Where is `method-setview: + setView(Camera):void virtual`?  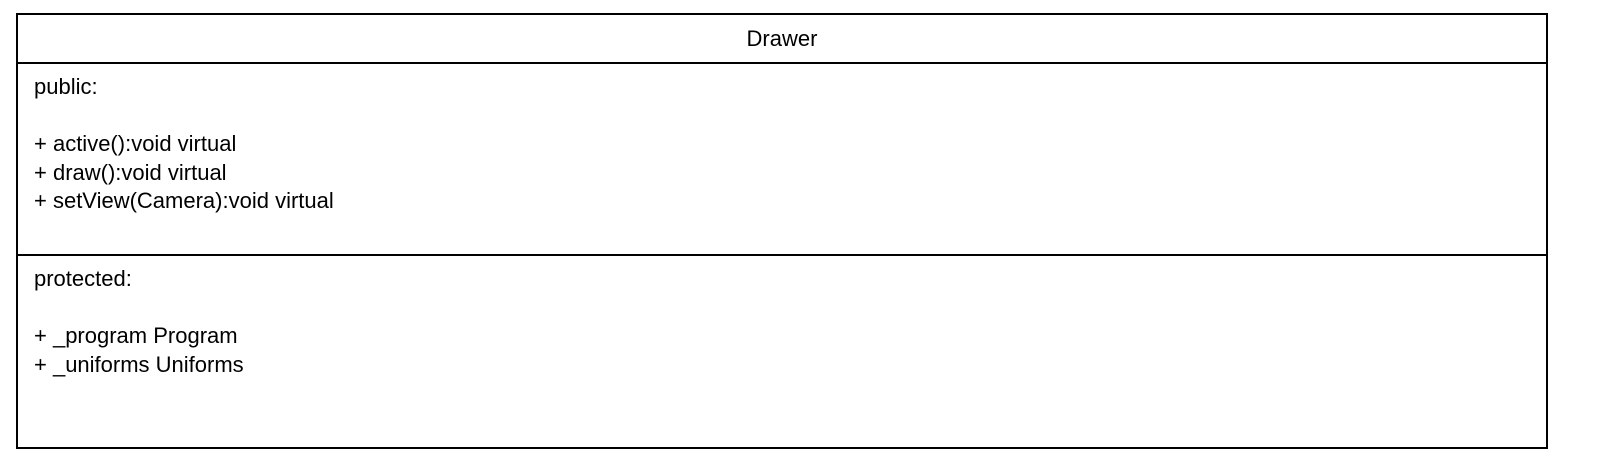
method-setview: + setView(Camera):void virtual is located at coordinates (184, 200).